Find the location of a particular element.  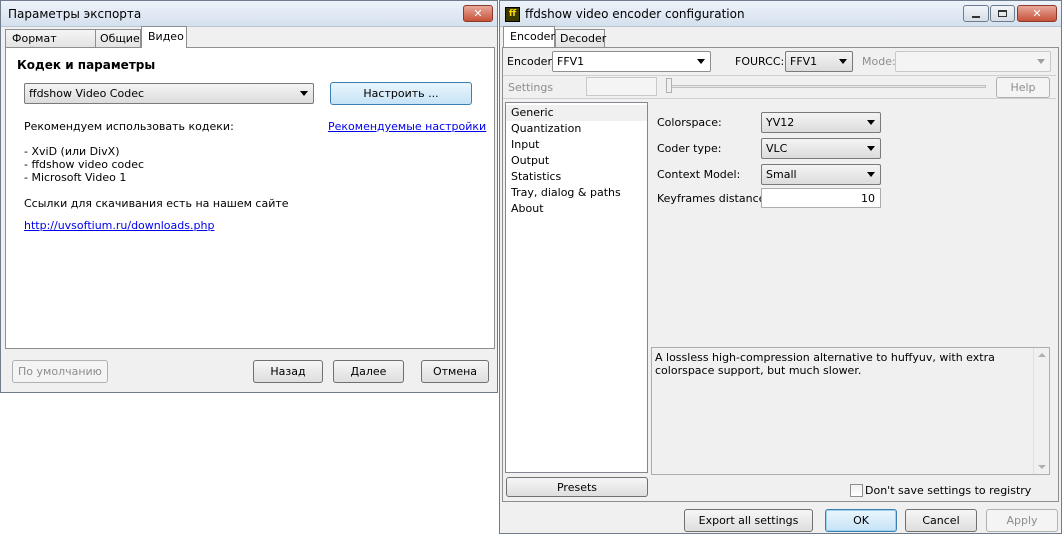

cancel-button: Отмена is located at coordinates (455, 371).